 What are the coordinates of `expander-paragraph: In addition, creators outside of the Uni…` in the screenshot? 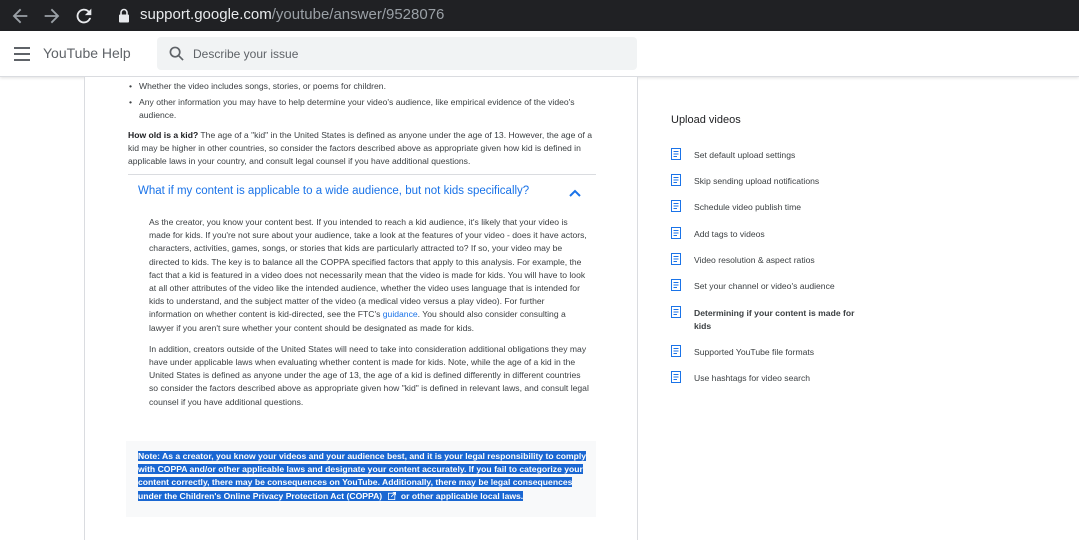 It's located at (369, 375).